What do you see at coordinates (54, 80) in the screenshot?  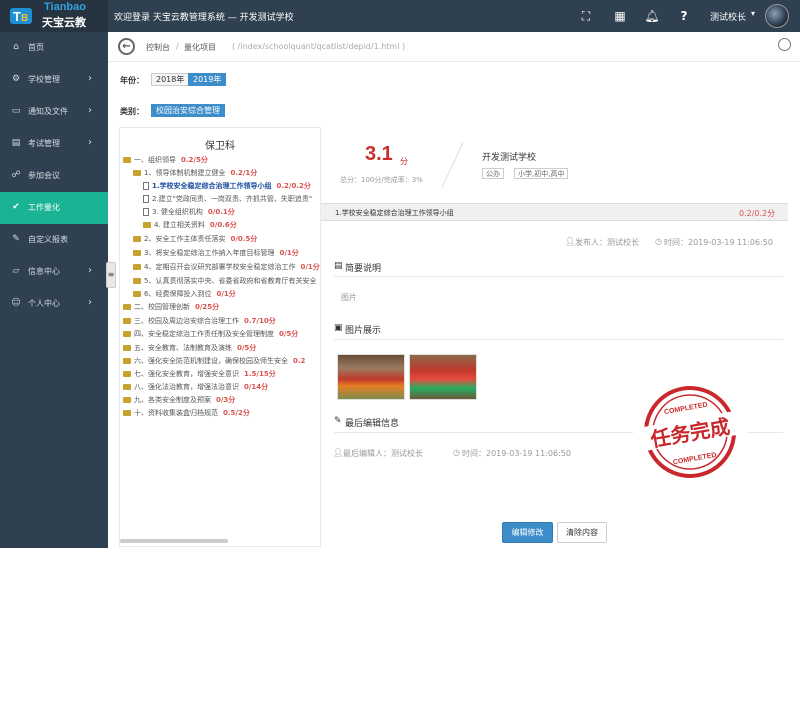 I see `sidebar-item-school-management: ⚙ 学校管理 ›` at bounding box center [54, 80].